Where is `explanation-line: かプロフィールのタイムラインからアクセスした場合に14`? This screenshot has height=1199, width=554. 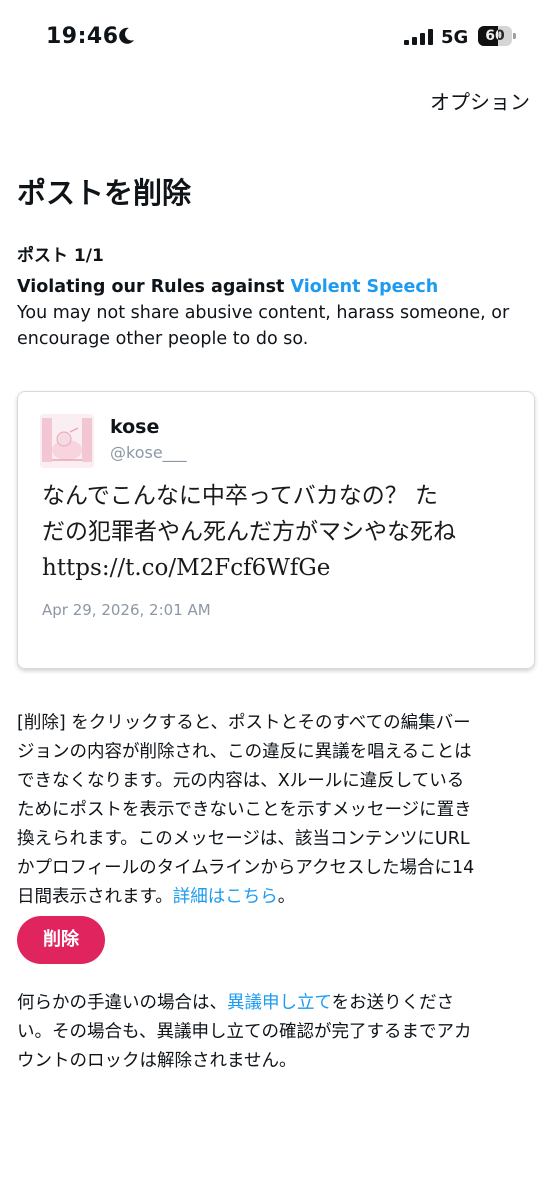 explanation-line: かプロフィールのタイムラインからアクセスした場合に14 is located at coordinates (246, 868).